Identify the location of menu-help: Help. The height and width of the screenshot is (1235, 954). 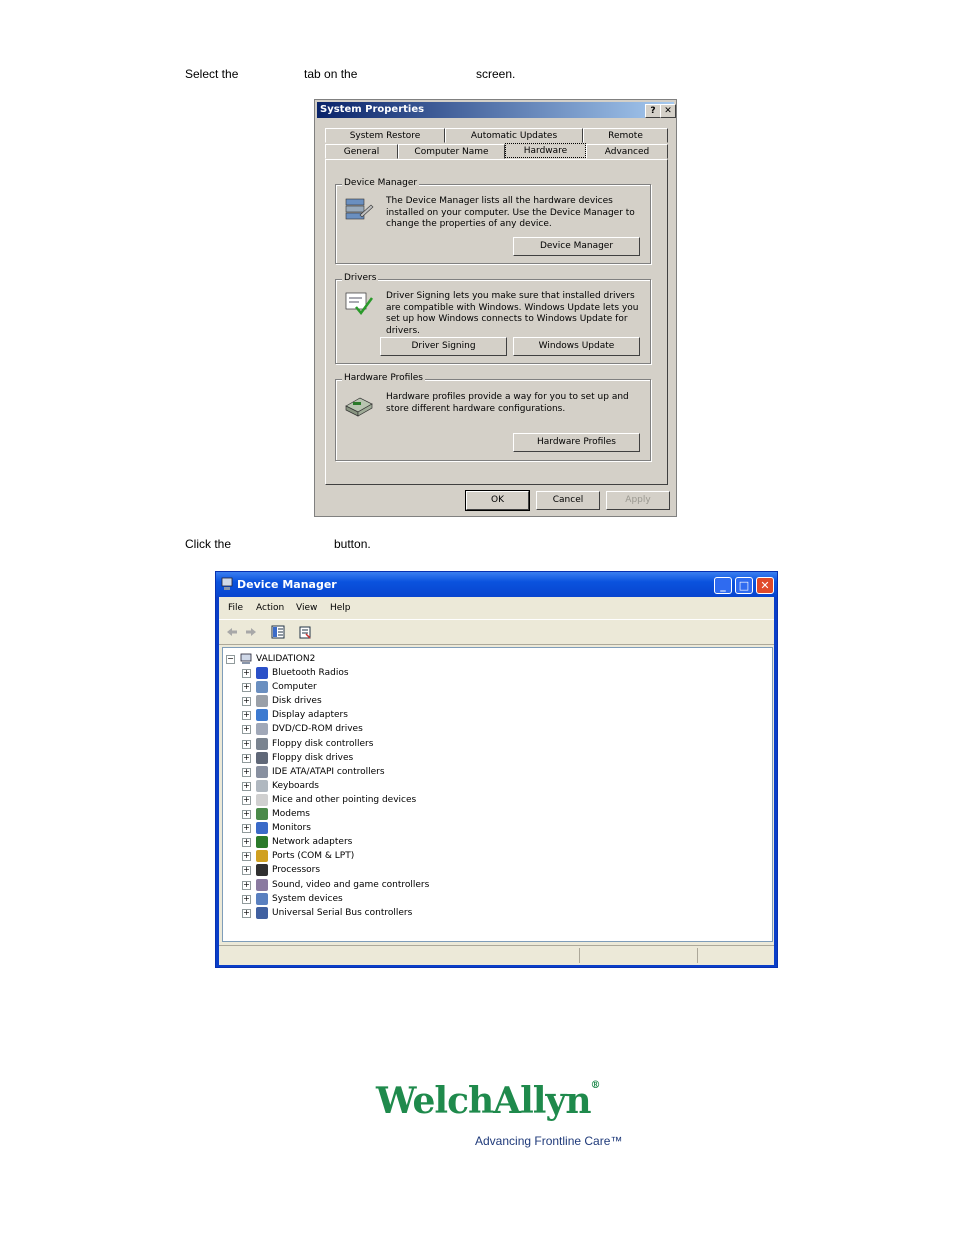
(340, 608).